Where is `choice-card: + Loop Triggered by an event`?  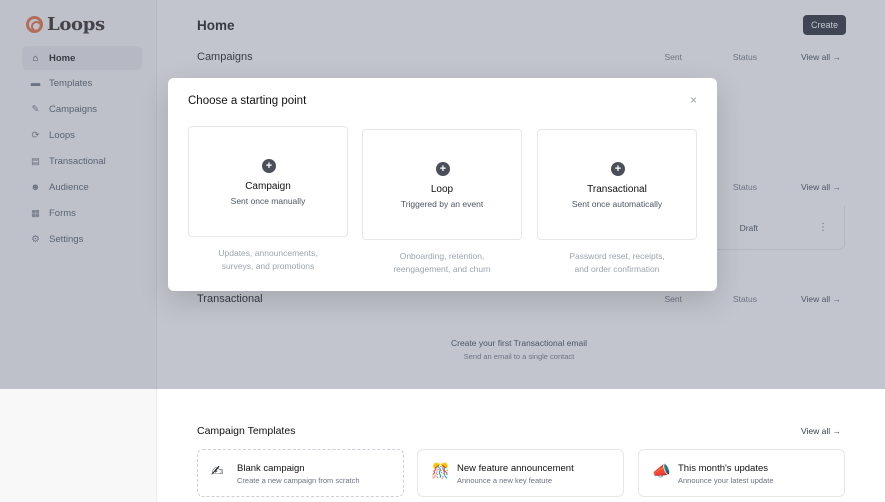 choice-card: + Loop Triggered by an event is located at coordinates (442, 184).